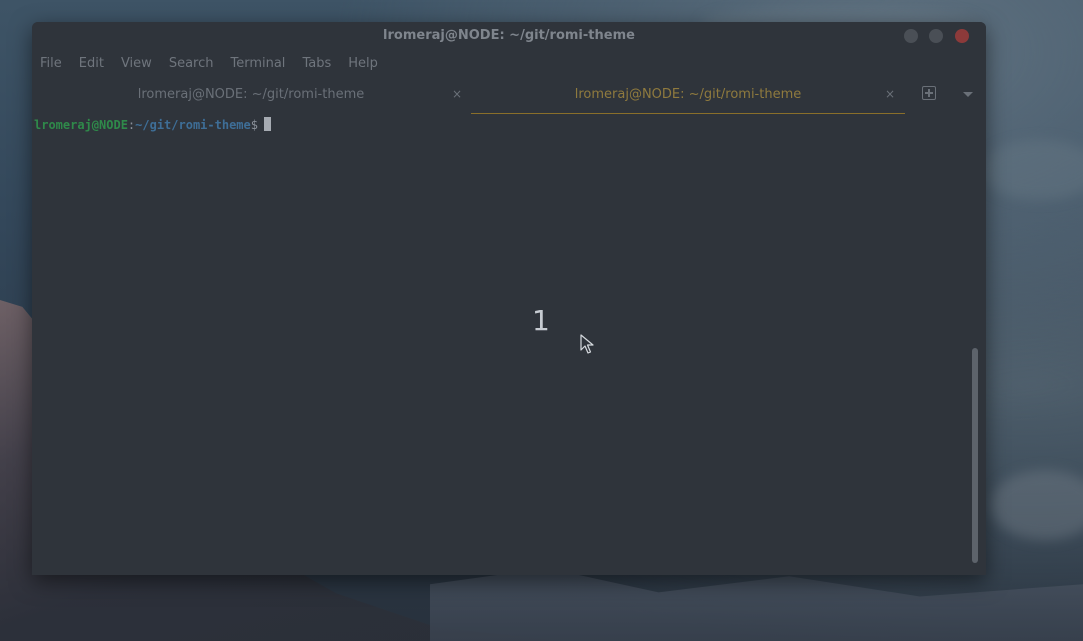 The width and height of the screenshot is (1083, 641). What do you see at coordinates (193, 125) in the screenshot?
I see `prompt-path: ~/git/romi-theme` at bounding box center [193, 125].